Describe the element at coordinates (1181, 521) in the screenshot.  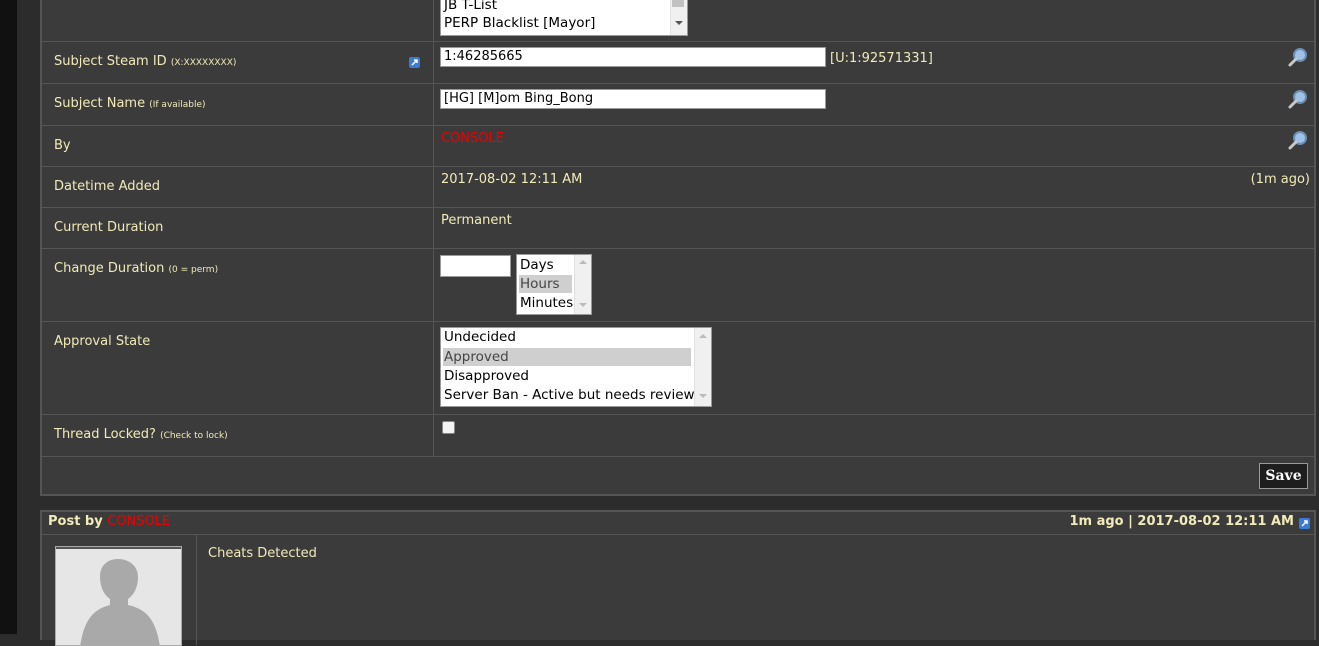
I see `post-meta: 1m ago | 2017-08-02 12:11 AM` at that location.